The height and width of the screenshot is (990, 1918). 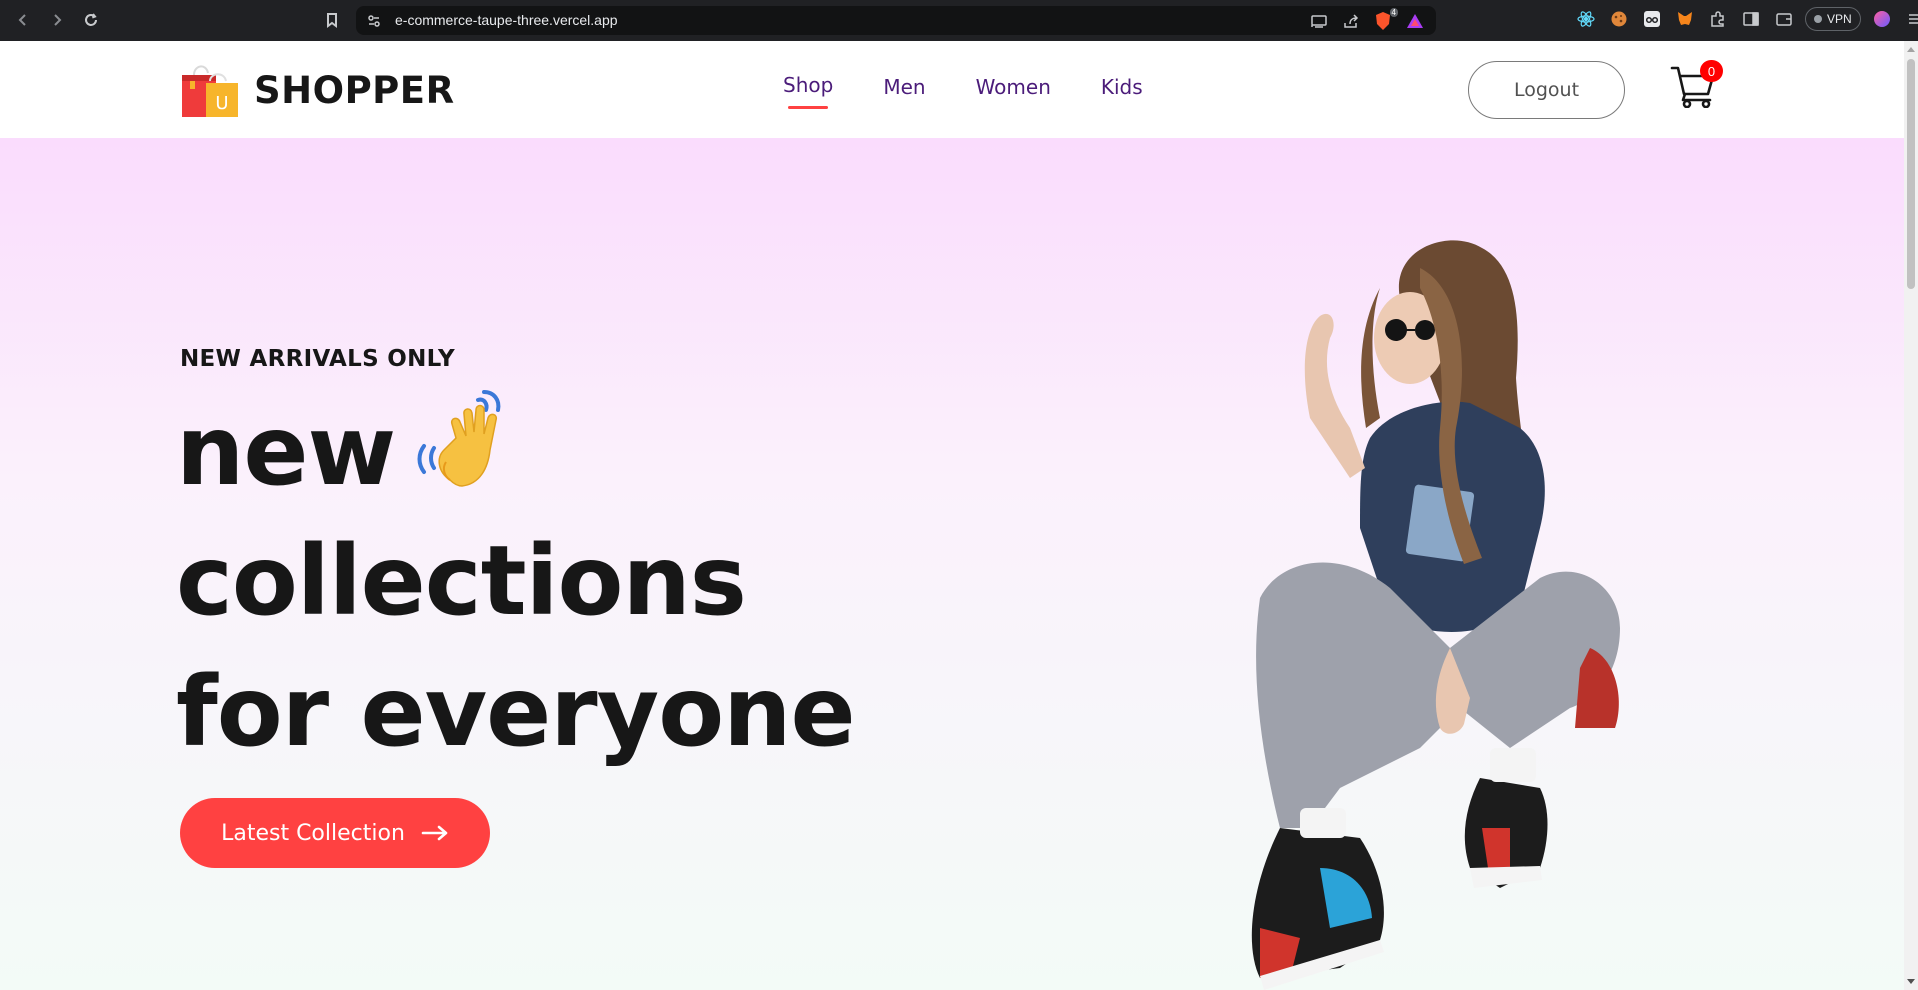 I want to click on site-settings-icon, so click(x=374, y=23).